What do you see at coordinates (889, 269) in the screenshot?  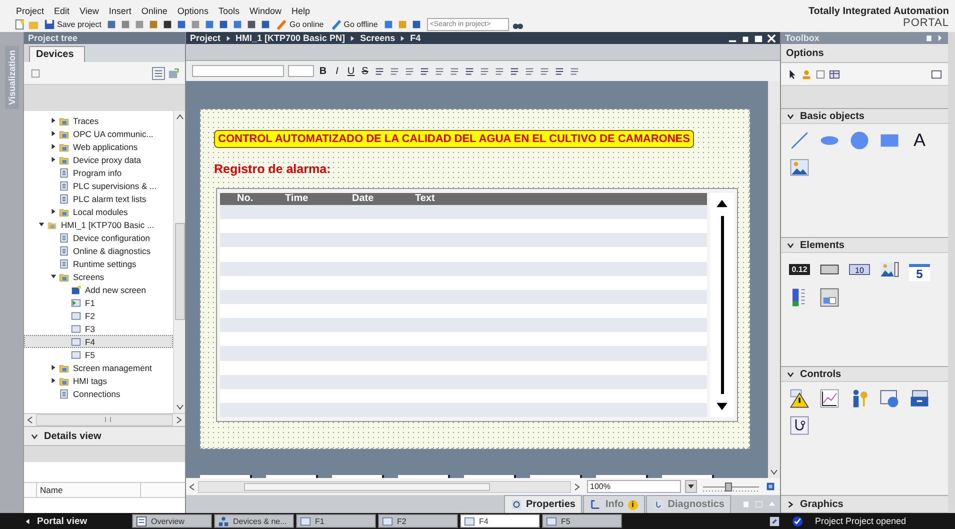 I see `graphic-field-tool-icon` at bounding box center [889, 269].